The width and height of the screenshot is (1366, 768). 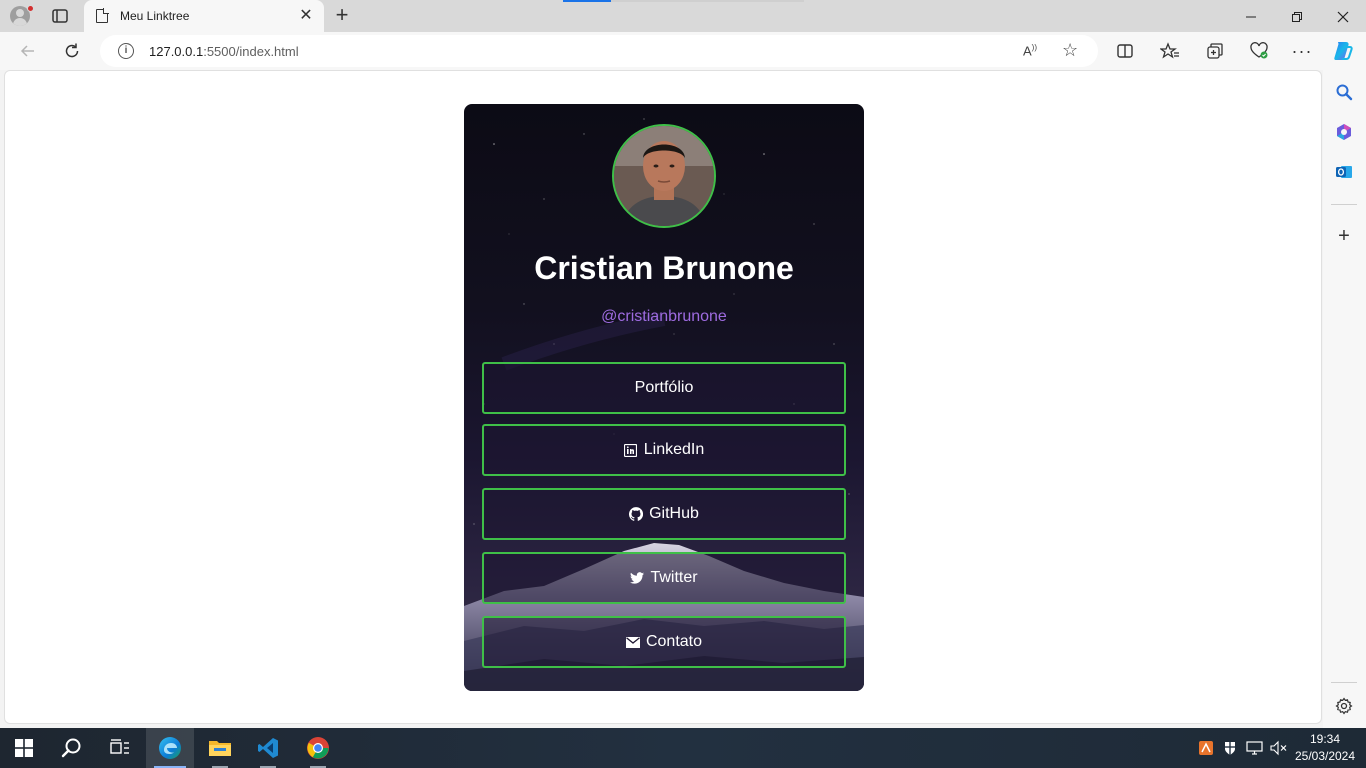 I want to click on windows-logo-icon, so click(x=24, y=748).